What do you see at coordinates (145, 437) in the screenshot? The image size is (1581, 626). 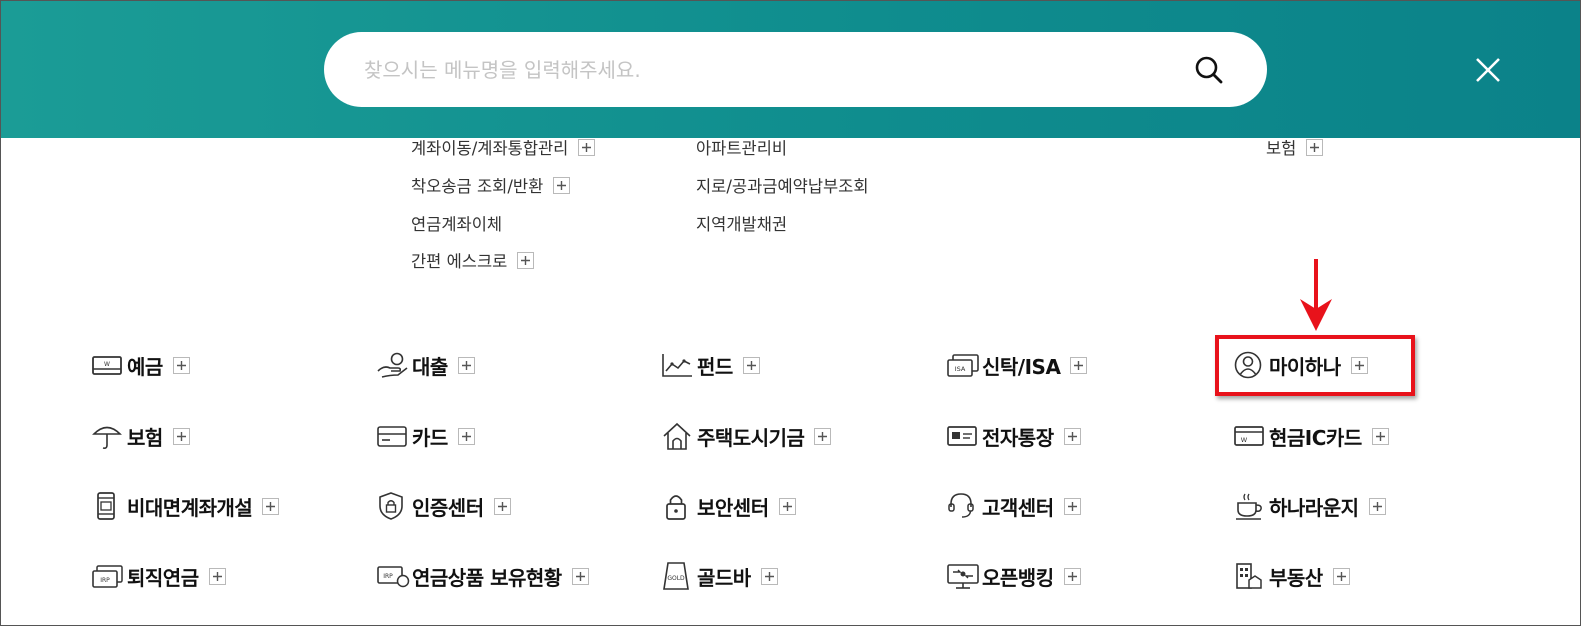 I see `category-label: 보험` at bounding box center [145, 437].